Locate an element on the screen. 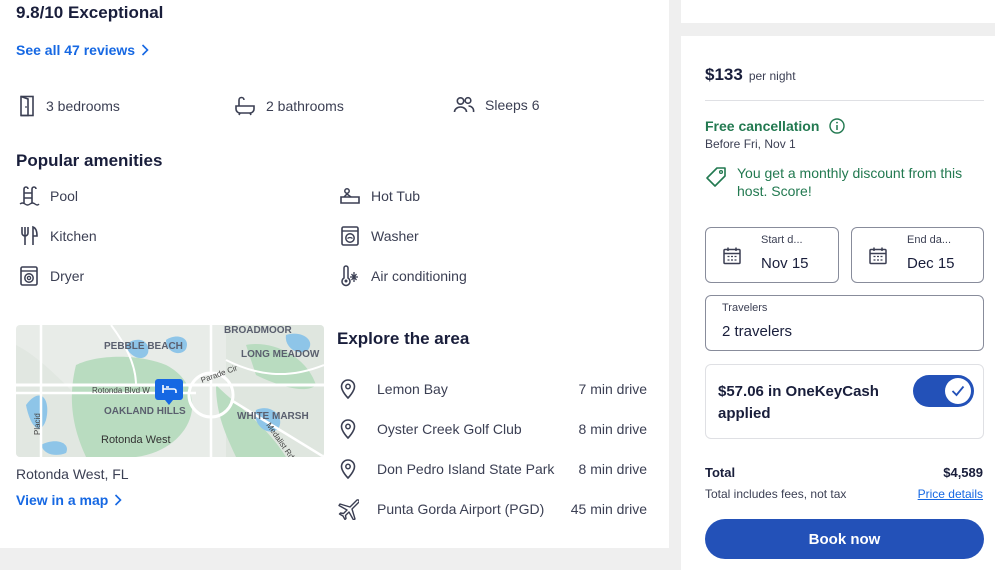 This screenshot has height=570, width=995. poi-name: Punta Gorda Airport (PGD) is located at coordinates (461, 509).